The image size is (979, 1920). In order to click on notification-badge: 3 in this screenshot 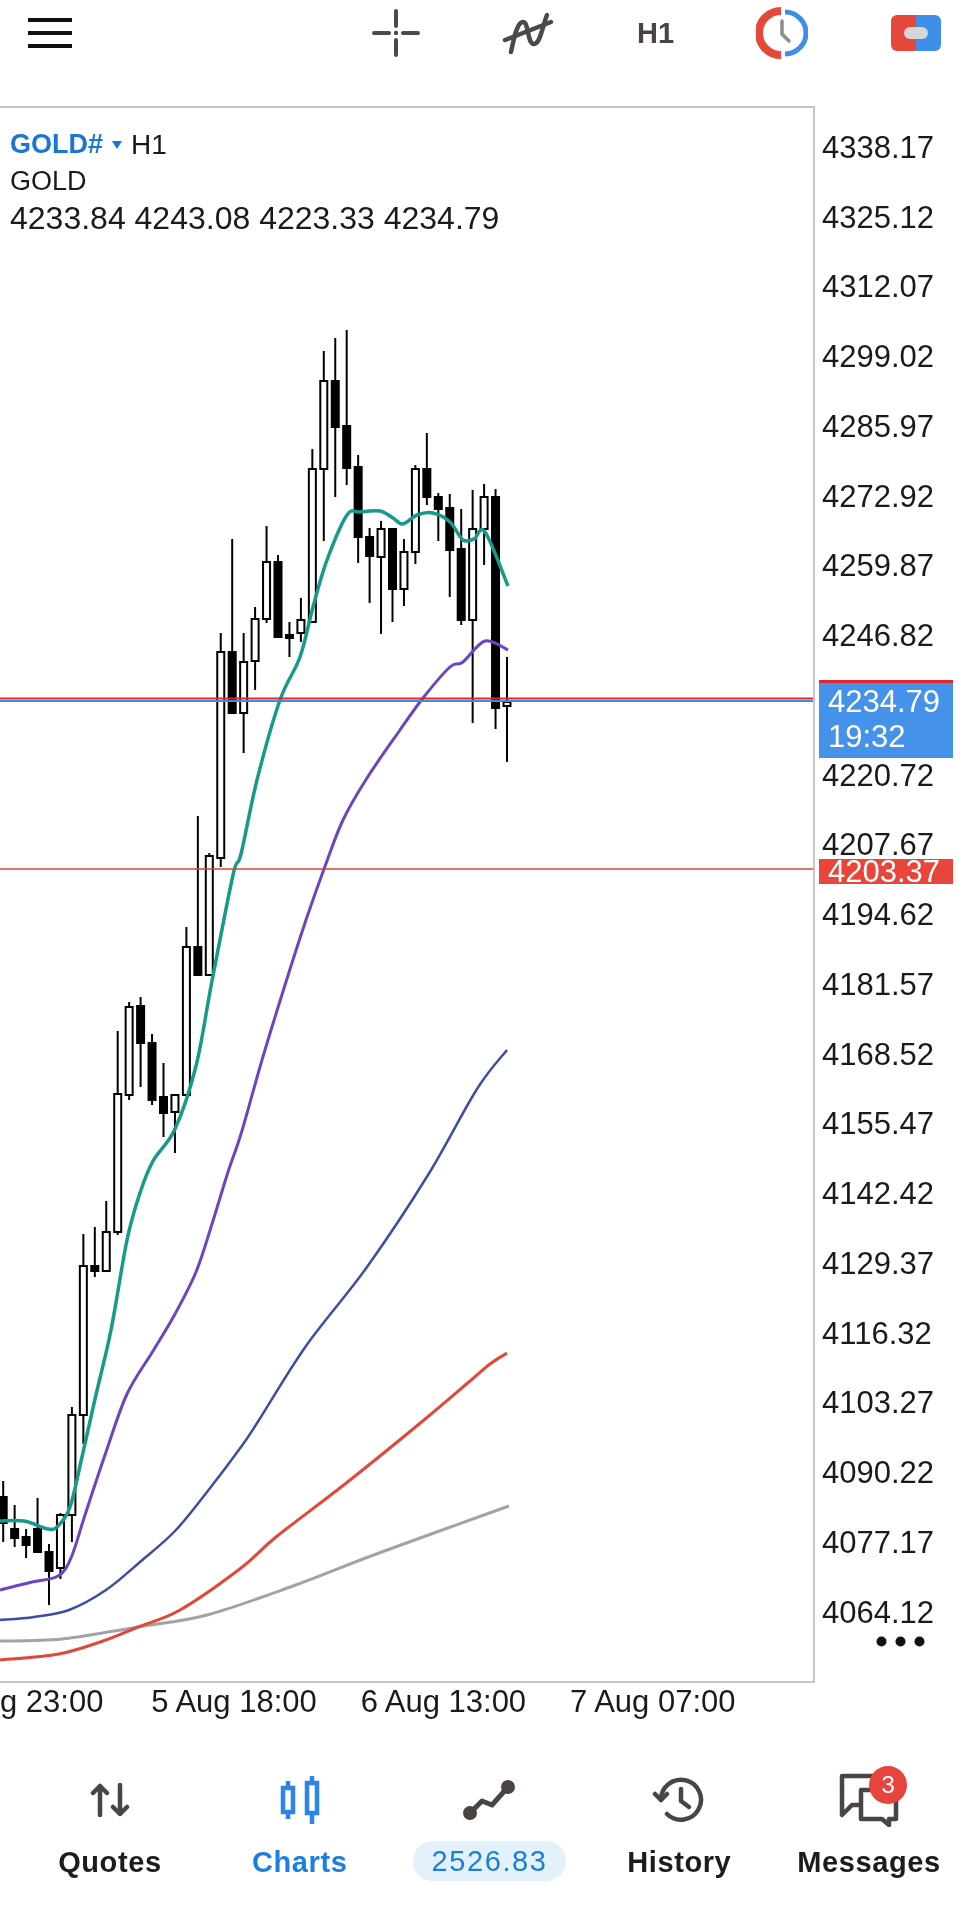, I will do `click(888, 1785)`.